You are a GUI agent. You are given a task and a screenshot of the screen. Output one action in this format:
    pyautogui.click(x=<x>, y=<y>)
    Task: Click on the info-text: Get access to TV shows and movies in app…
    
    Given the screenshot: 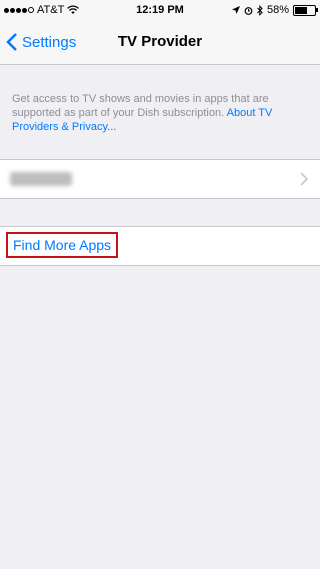 What is the action you would take?
    pyautogui.click(x=160, y=113)
    